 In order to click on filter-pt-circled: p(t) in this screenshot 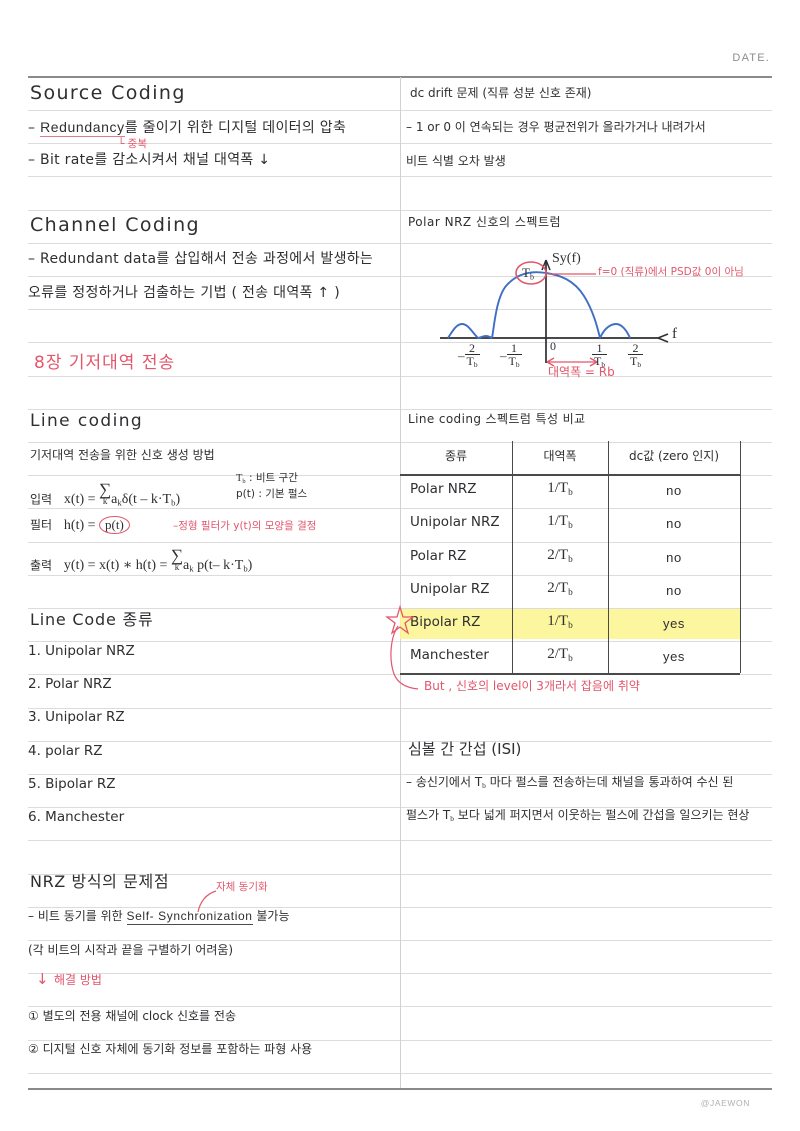, I will do `click(114, 525)`.